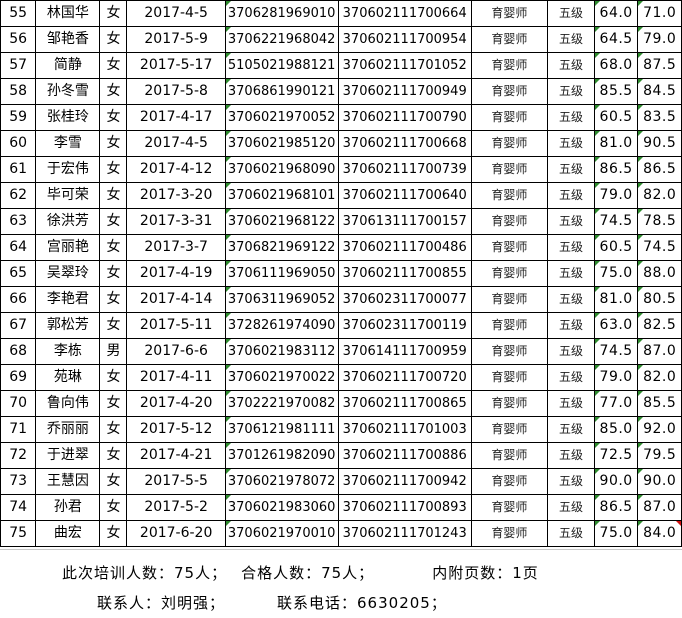  I want to click on skill-score-cell: 79.0, so click(659, 39).